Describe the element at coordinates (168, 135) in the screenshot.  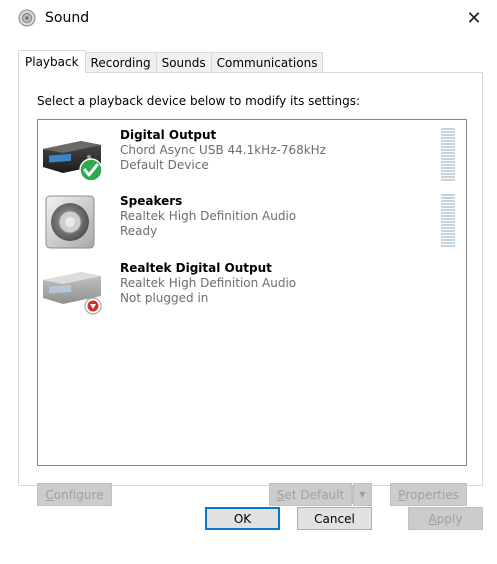
I see `device-name: Digital Output` at that location.